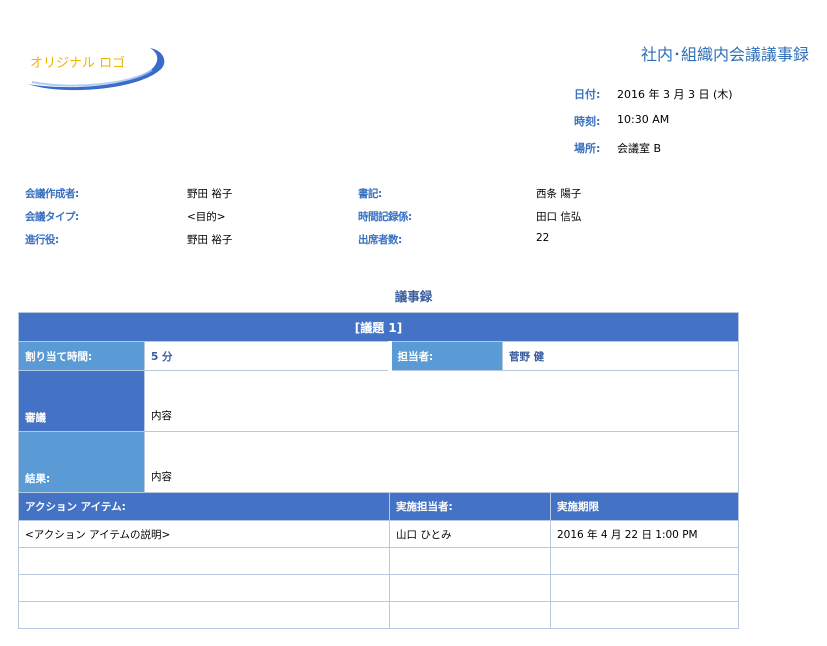 Image resolution: width=827 pixels, height=646 pixels. I want to click on result-content: 内容, so click(441, 462).